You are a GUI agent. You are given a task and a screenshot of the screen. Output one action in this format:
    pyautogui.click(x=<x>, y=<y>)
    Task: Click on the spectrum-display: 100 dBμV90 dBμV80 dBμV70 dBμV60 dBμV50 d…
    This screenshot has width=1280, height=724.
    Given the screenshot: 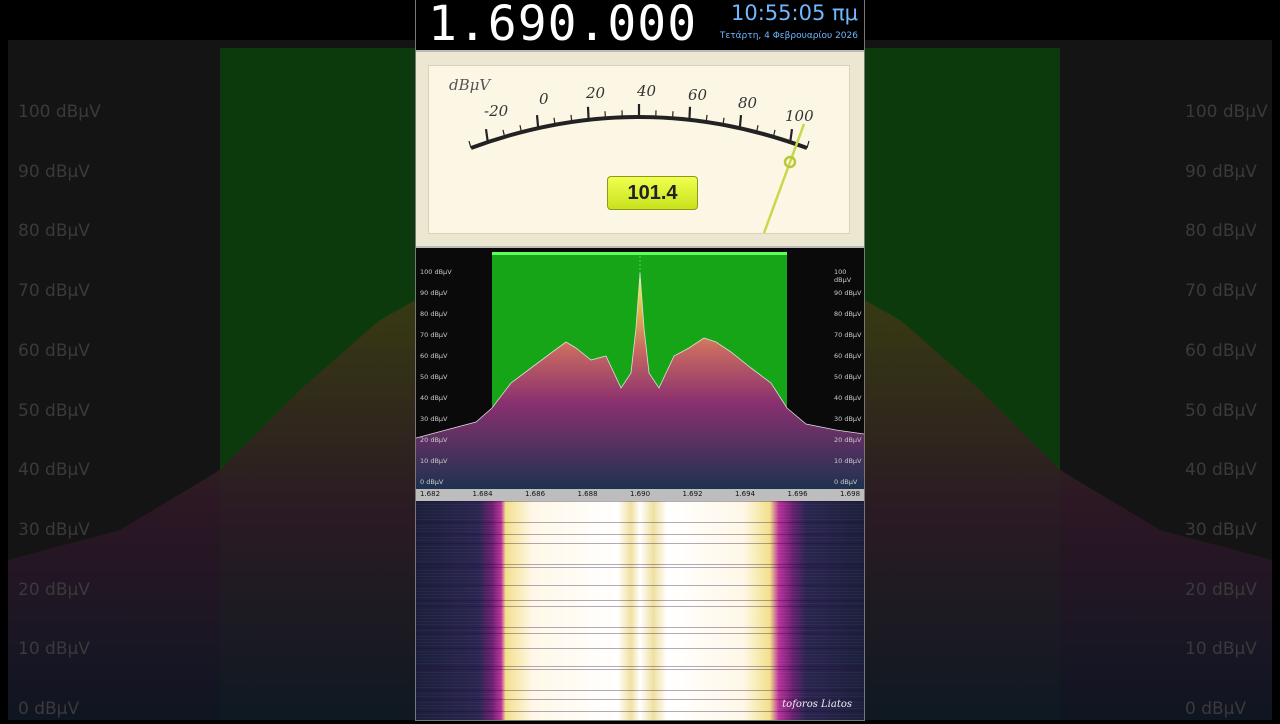 What is the action you would take?
    pyautogui.click(x=640, y=368)
    